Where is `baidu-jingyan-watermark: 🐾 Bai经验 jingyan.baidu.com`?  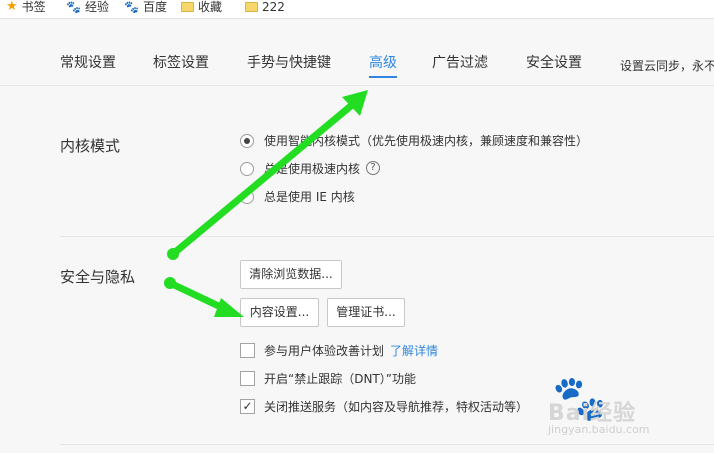 baidu-jingyan-watermark: 🐾 Bai经验 jingyan.baidu.com is located at coordinates (599, 405).